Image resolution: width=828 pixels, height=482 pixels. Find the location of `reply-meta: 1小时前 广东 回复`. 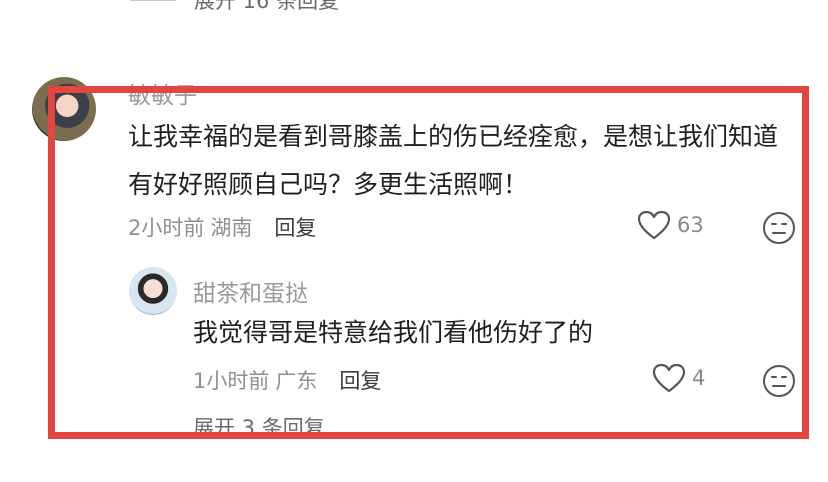

reply-meta: 1小时前 广东 回复 is located at coordinates (287, 380).